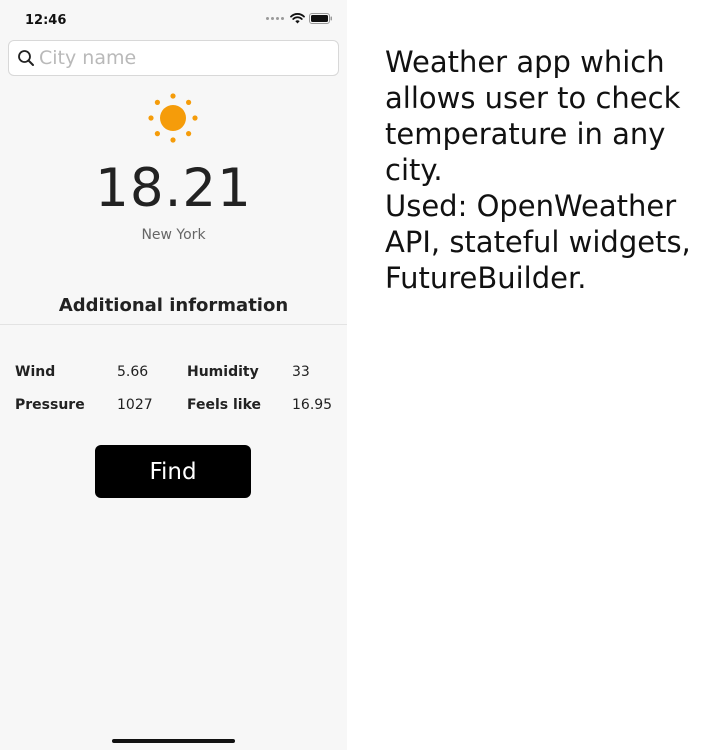  What do you see at coordinates (414, 170) in the screenshot?
I see `description-line: city.` at bounding box center [414, 170].